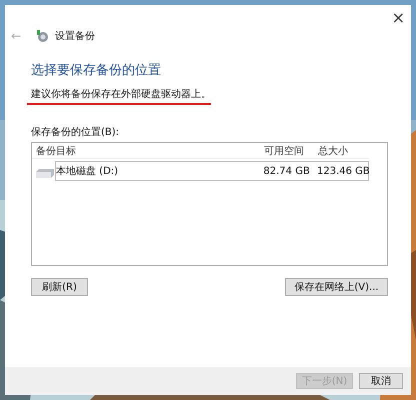 This screenshot has width=416, height=400. What do you see at coordinates (212, 171) in the screenshot?
I see `drive-row: 本地磁盘 (D:) 82.74 GB 123.46 GB` at bounding box center [212, 171].